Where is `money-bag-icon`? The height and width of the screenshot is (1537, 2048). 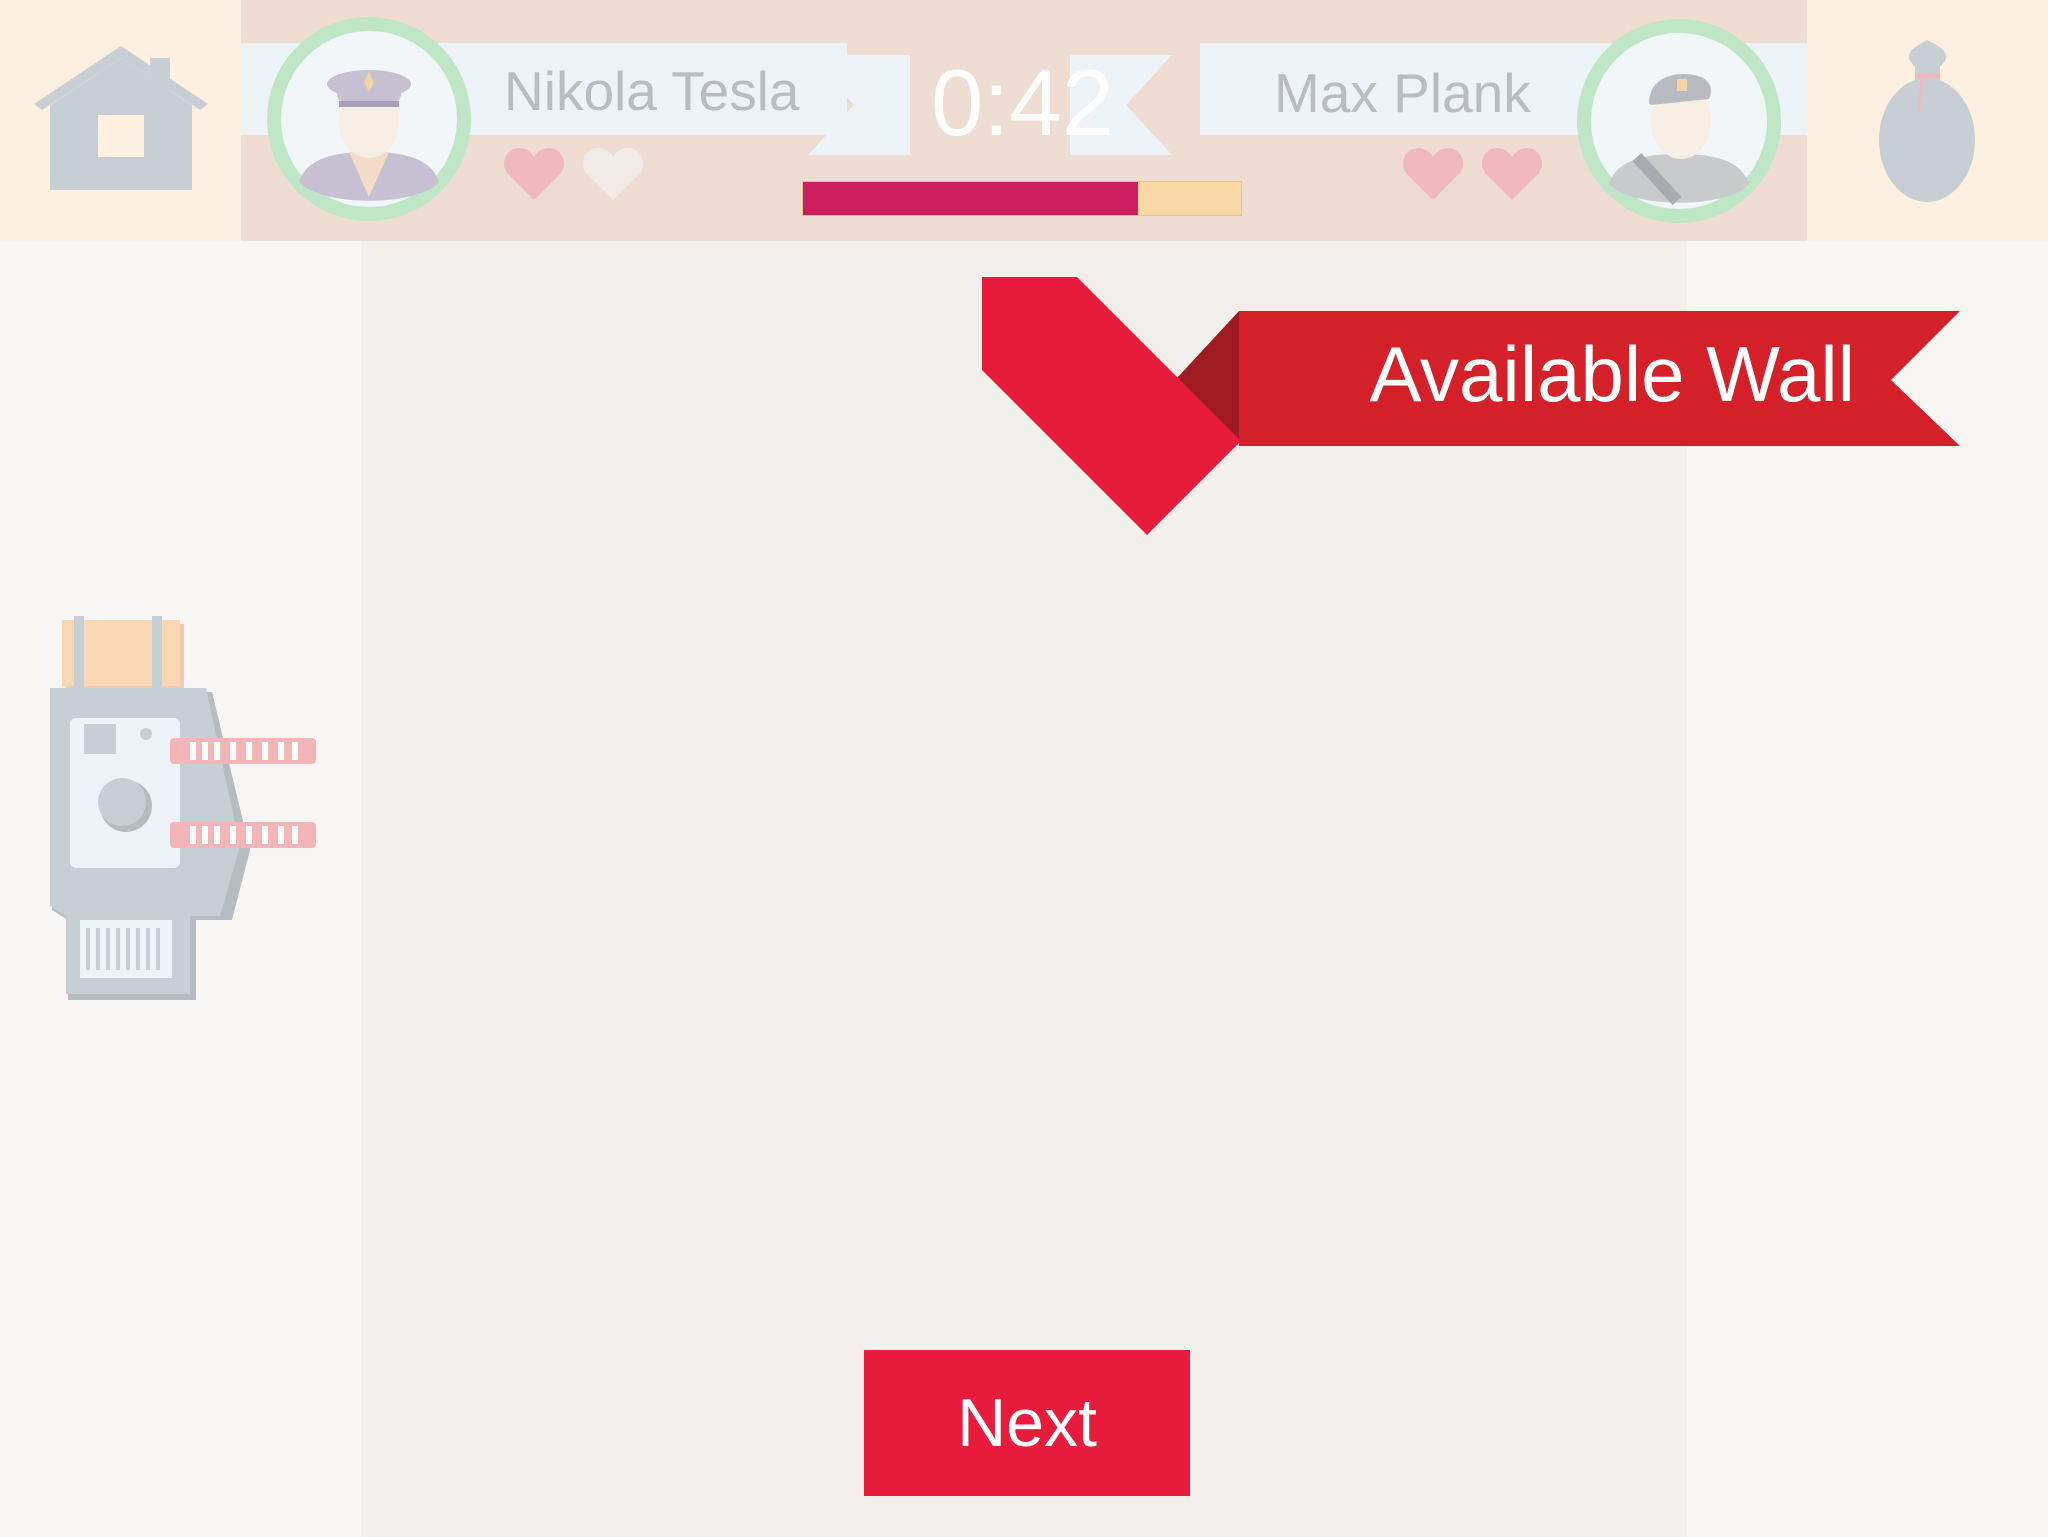 money-bag-icon is located at coordinates (1927, 121).